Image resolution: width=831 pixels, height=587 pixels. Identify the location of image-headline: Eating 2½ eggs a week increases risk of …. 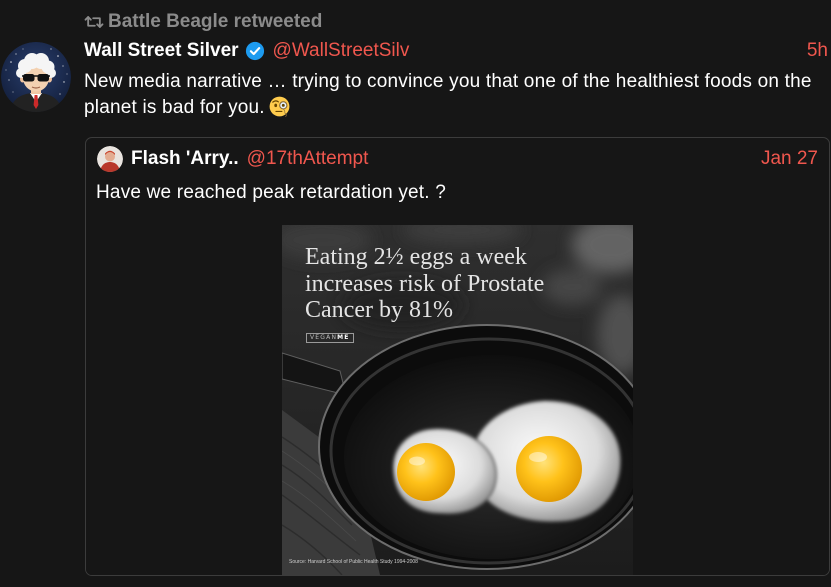
(424, 284).